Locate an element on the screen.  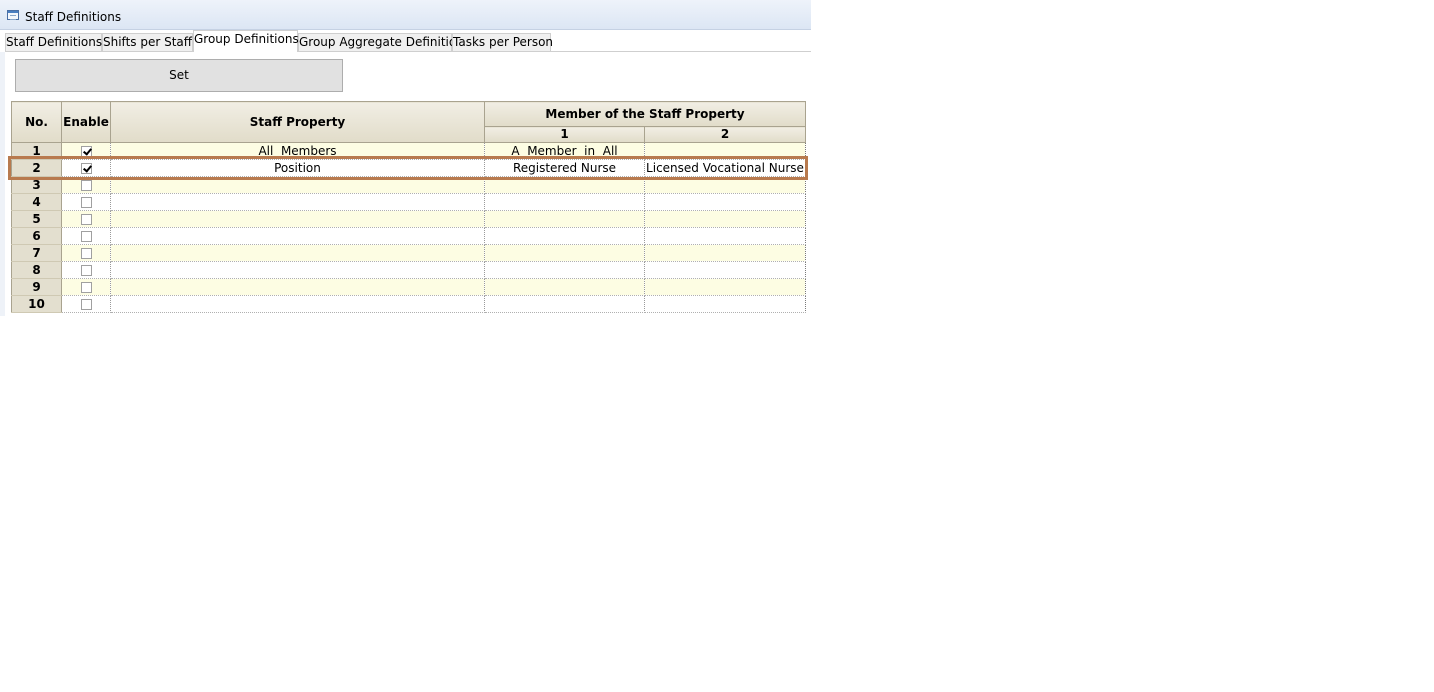
row-number: 8 is located at coordinates (36, 270).